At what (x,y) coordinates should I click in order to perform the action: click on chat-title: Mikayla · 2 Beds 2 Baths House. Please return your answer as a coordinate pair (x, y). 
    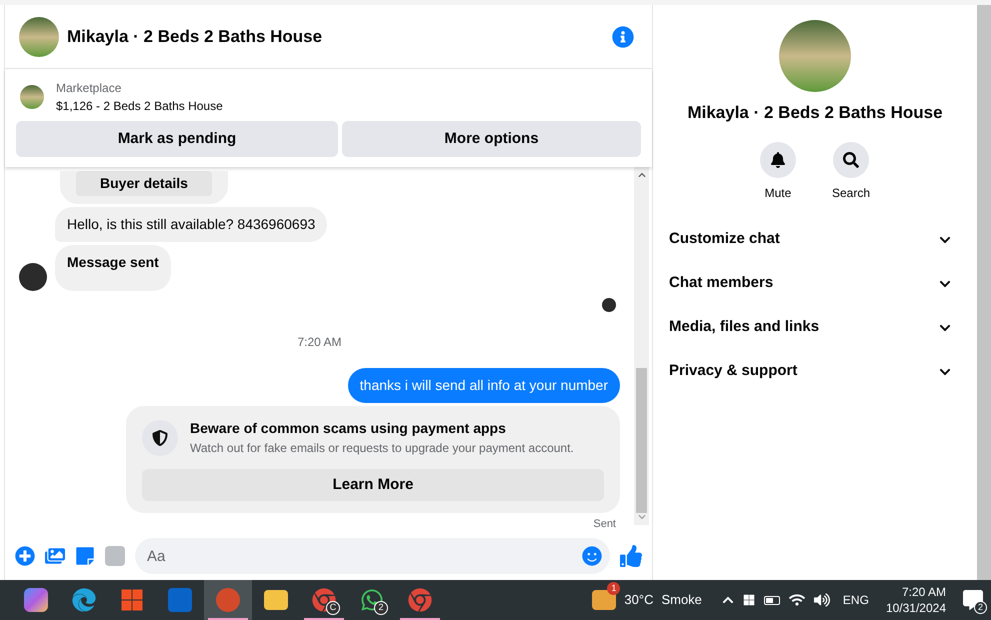
    Looking at the image, I should click on (195, 37).